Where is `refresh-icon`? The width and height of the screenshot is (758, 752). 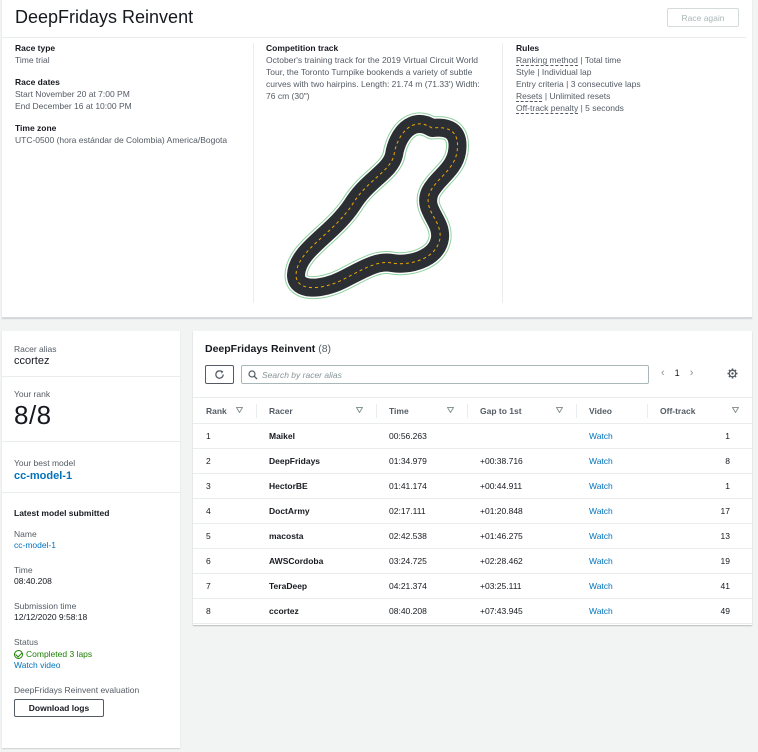 refresh-icon is located at coordinates (219, 374).